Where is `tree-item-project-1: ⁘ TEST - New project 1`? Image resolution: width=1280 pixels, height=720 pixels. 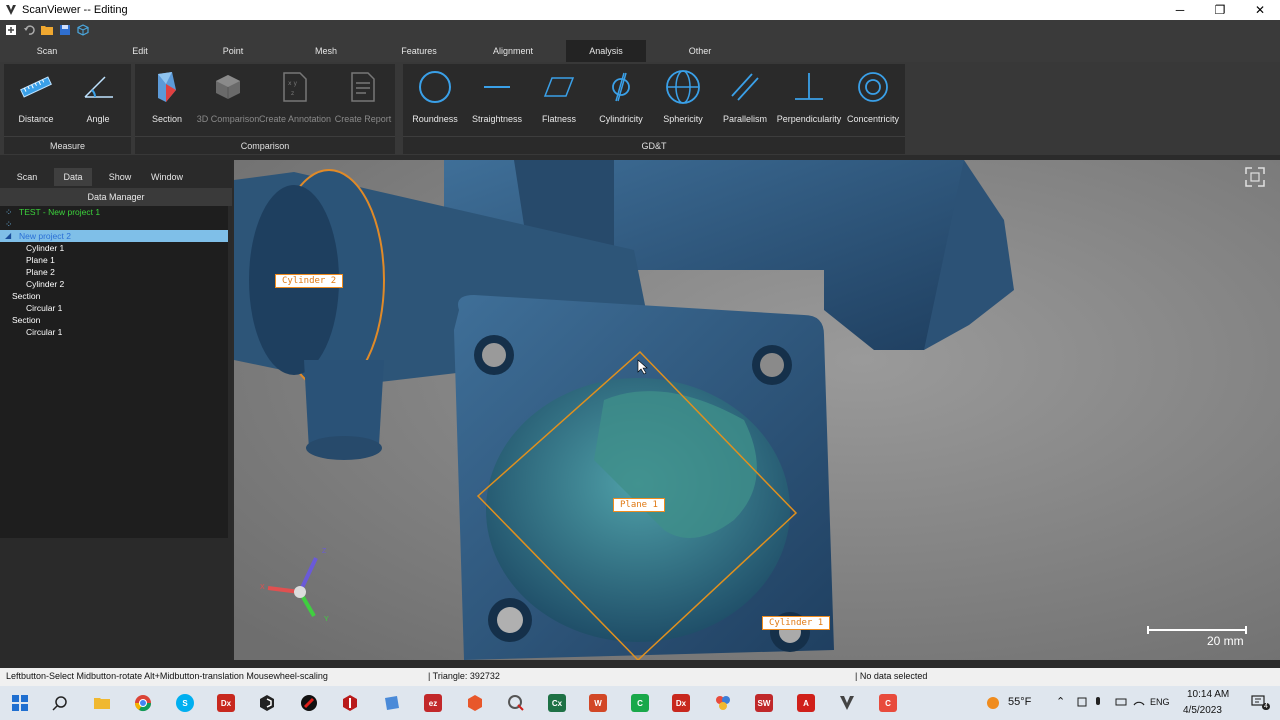 tree-item-project-1: ⁘ TEST - New project 1 is located at coordinates (114, 212).